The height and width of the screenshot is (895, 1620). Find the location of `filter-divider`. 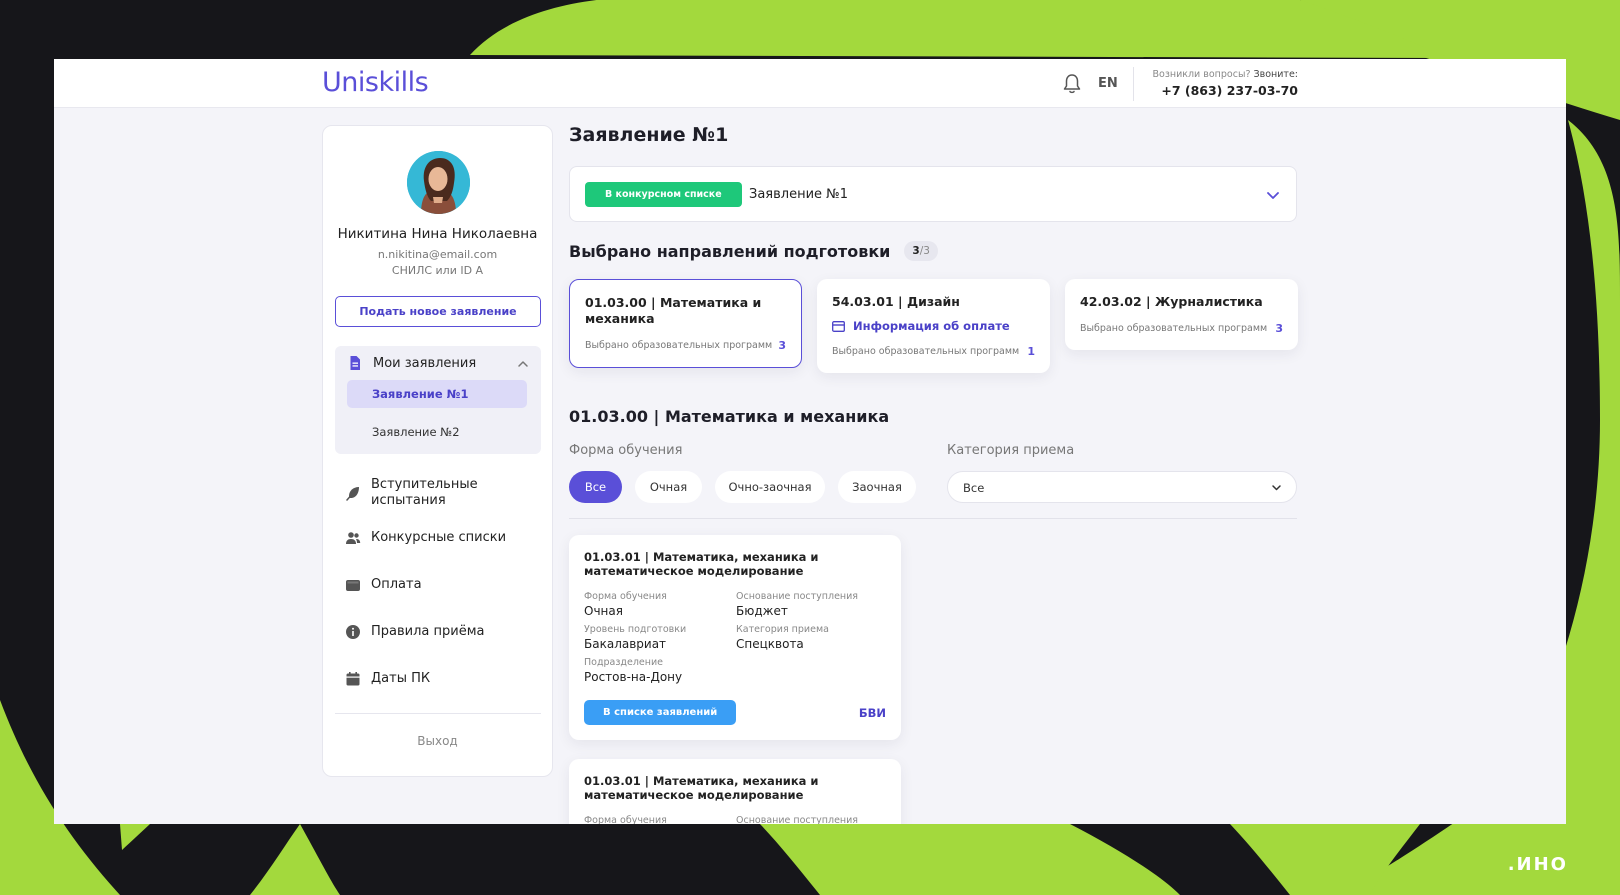

filter-divider is located at coordinates (933, 518).